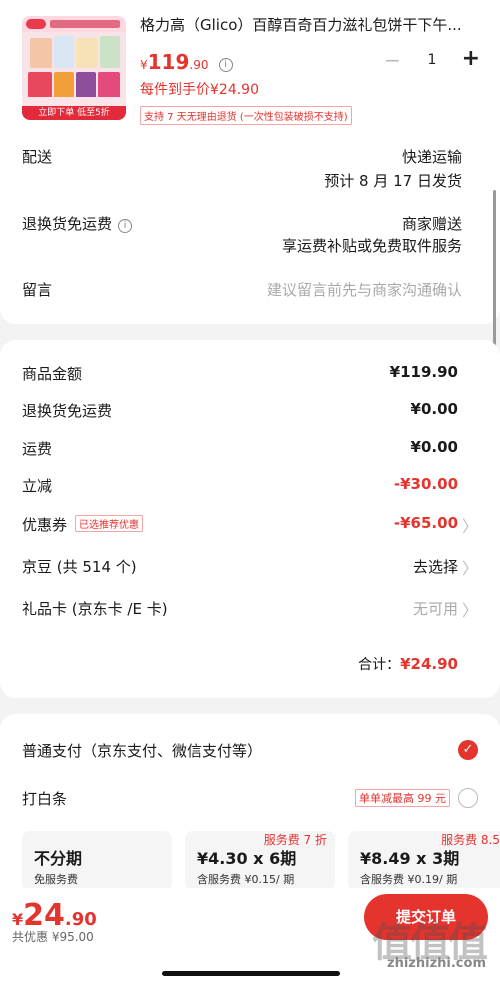  Describe the element at coordinates (18, 919) in the screenshot. I see `pay-currency: ¥` at that location.